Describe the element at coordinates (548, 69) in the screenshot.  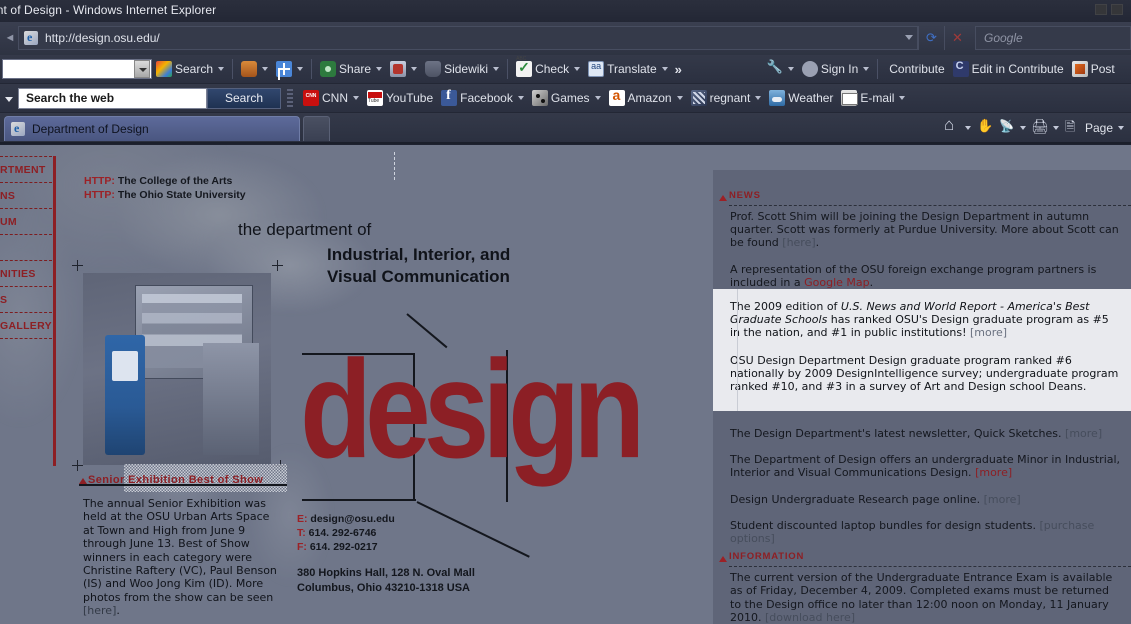
I see `toolbar-check-button: Check` at that location.